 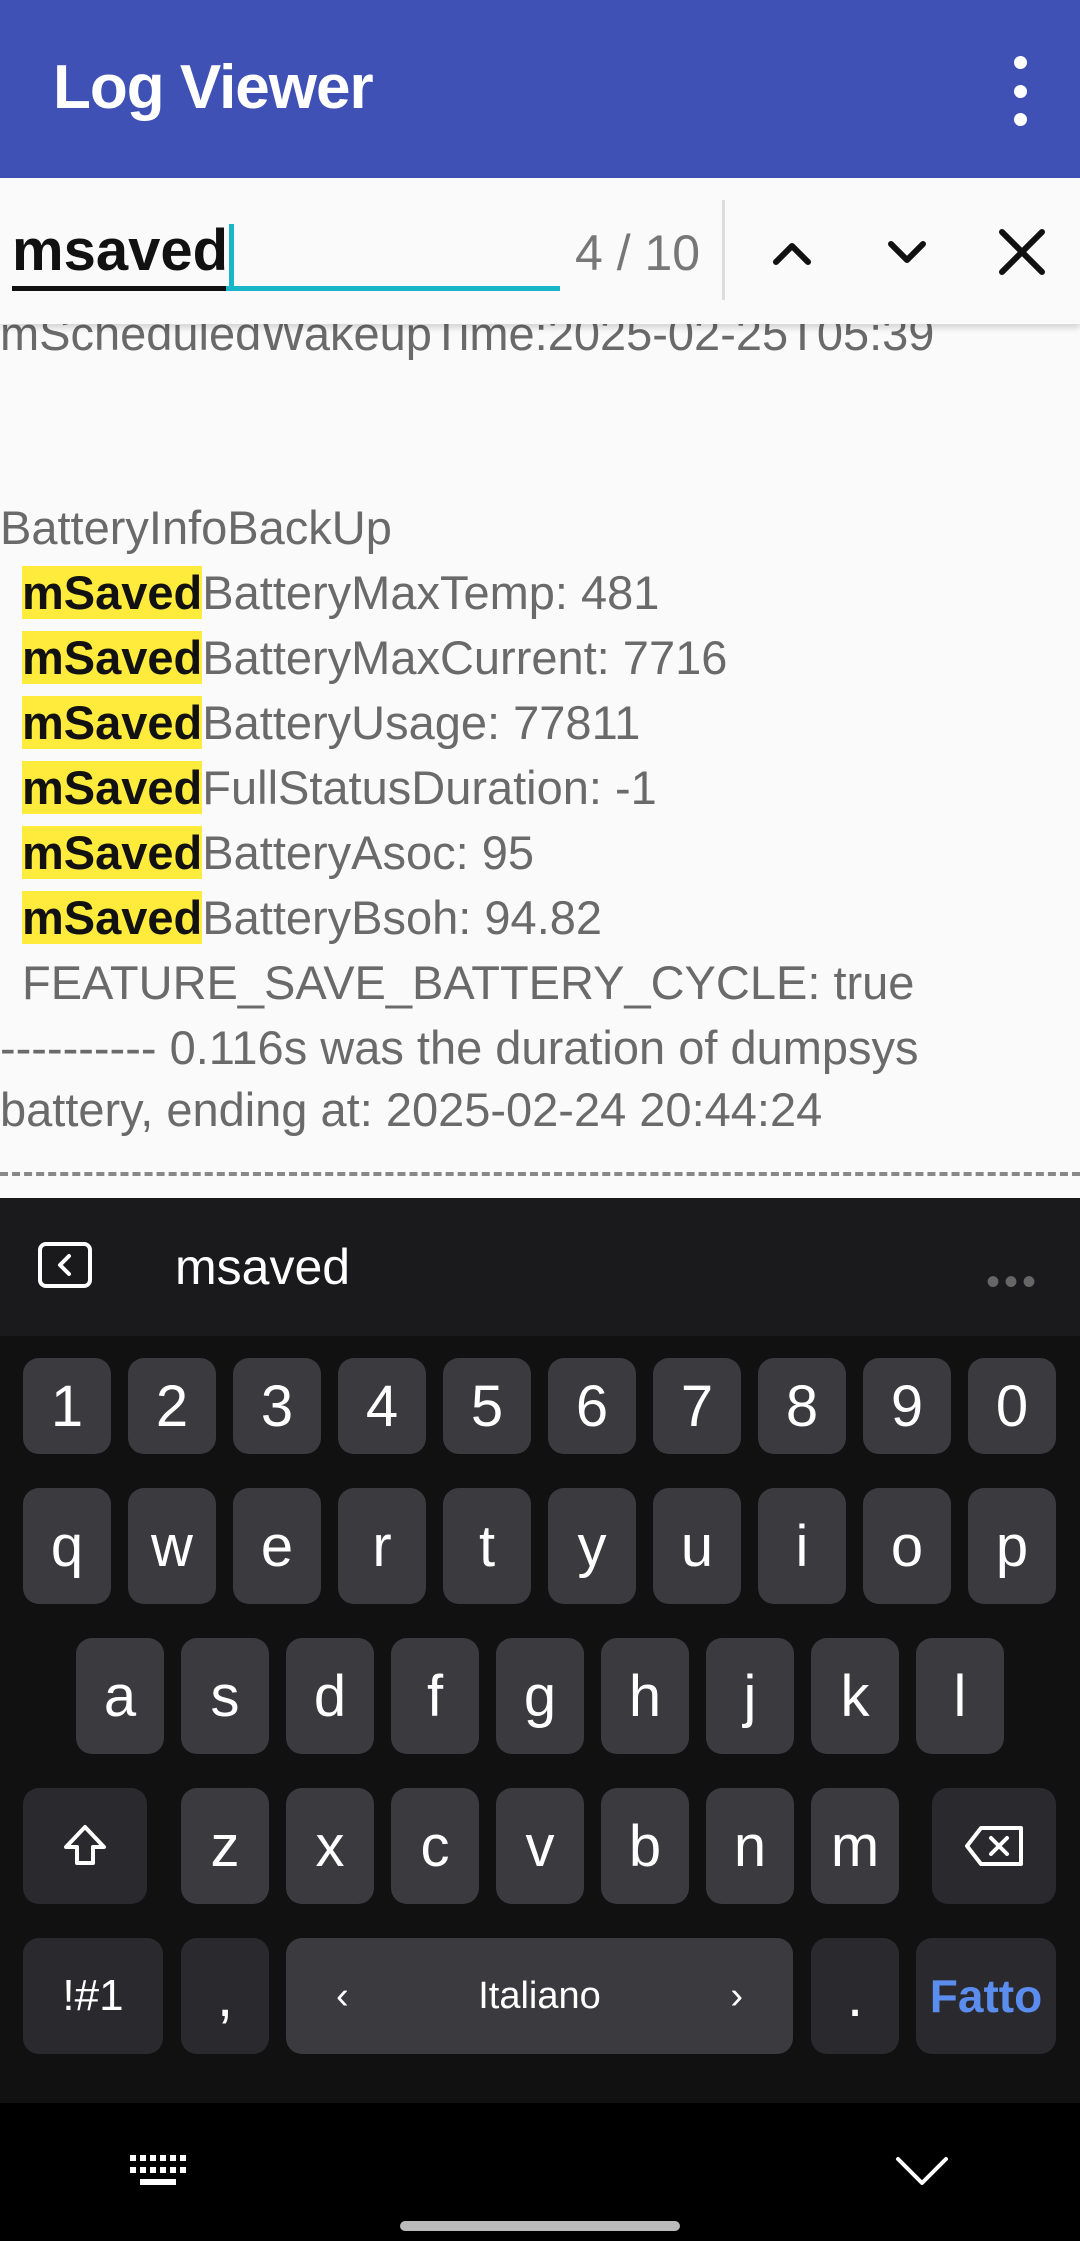 What do you see at coordinates (120, 250) in the screenshot?
I see `search-input-text: msaved` at bounding box center [120, 250].